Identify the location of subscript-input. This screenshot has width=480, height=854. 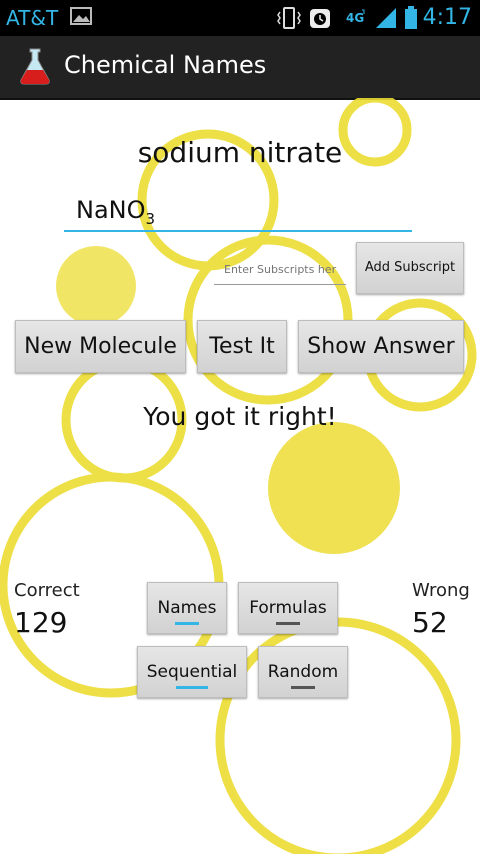
(284, 269).